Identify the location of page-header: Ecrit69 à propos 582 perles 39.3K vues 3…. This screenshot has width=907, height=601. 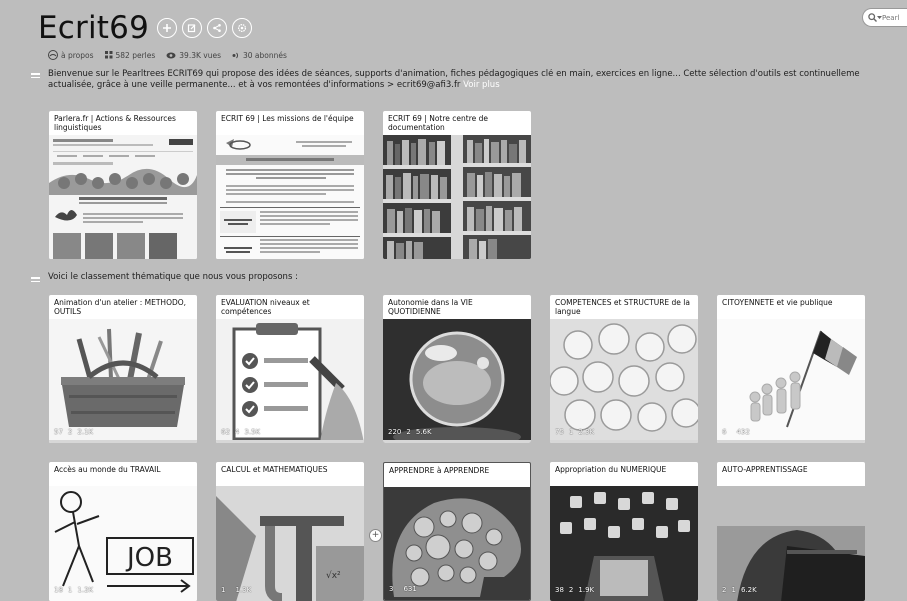
(468, 35).